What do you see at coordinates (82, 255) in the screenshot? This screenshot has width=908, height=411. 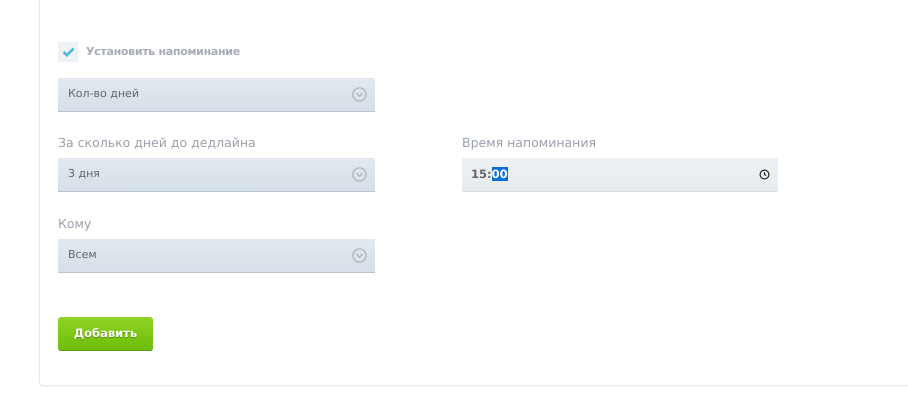 I see `select-value: Всем` at bounding box center [82, 255].